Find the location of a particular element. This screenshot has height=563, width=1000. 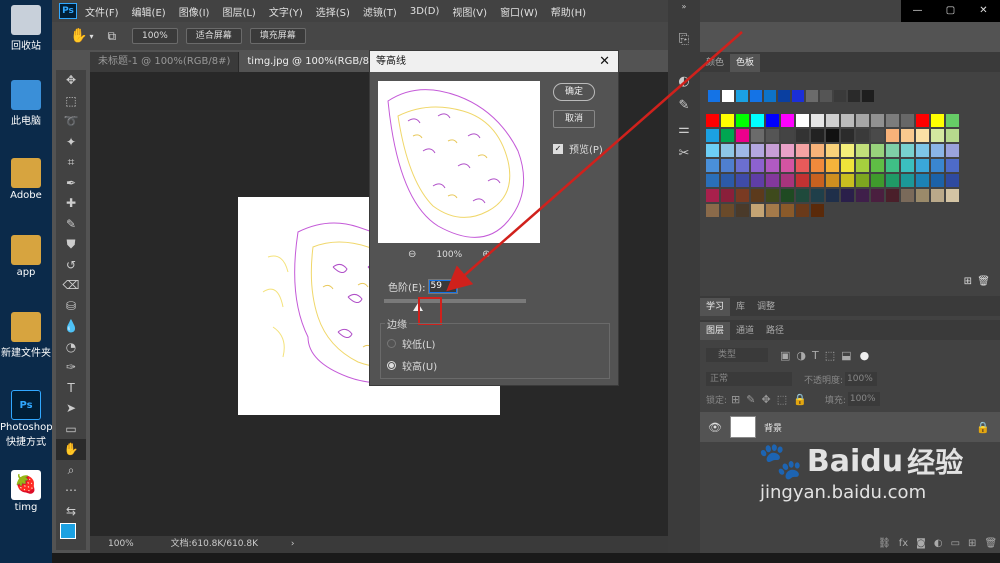

adjustment-layer-icon: ◐ is located at coordinates (938, 543).